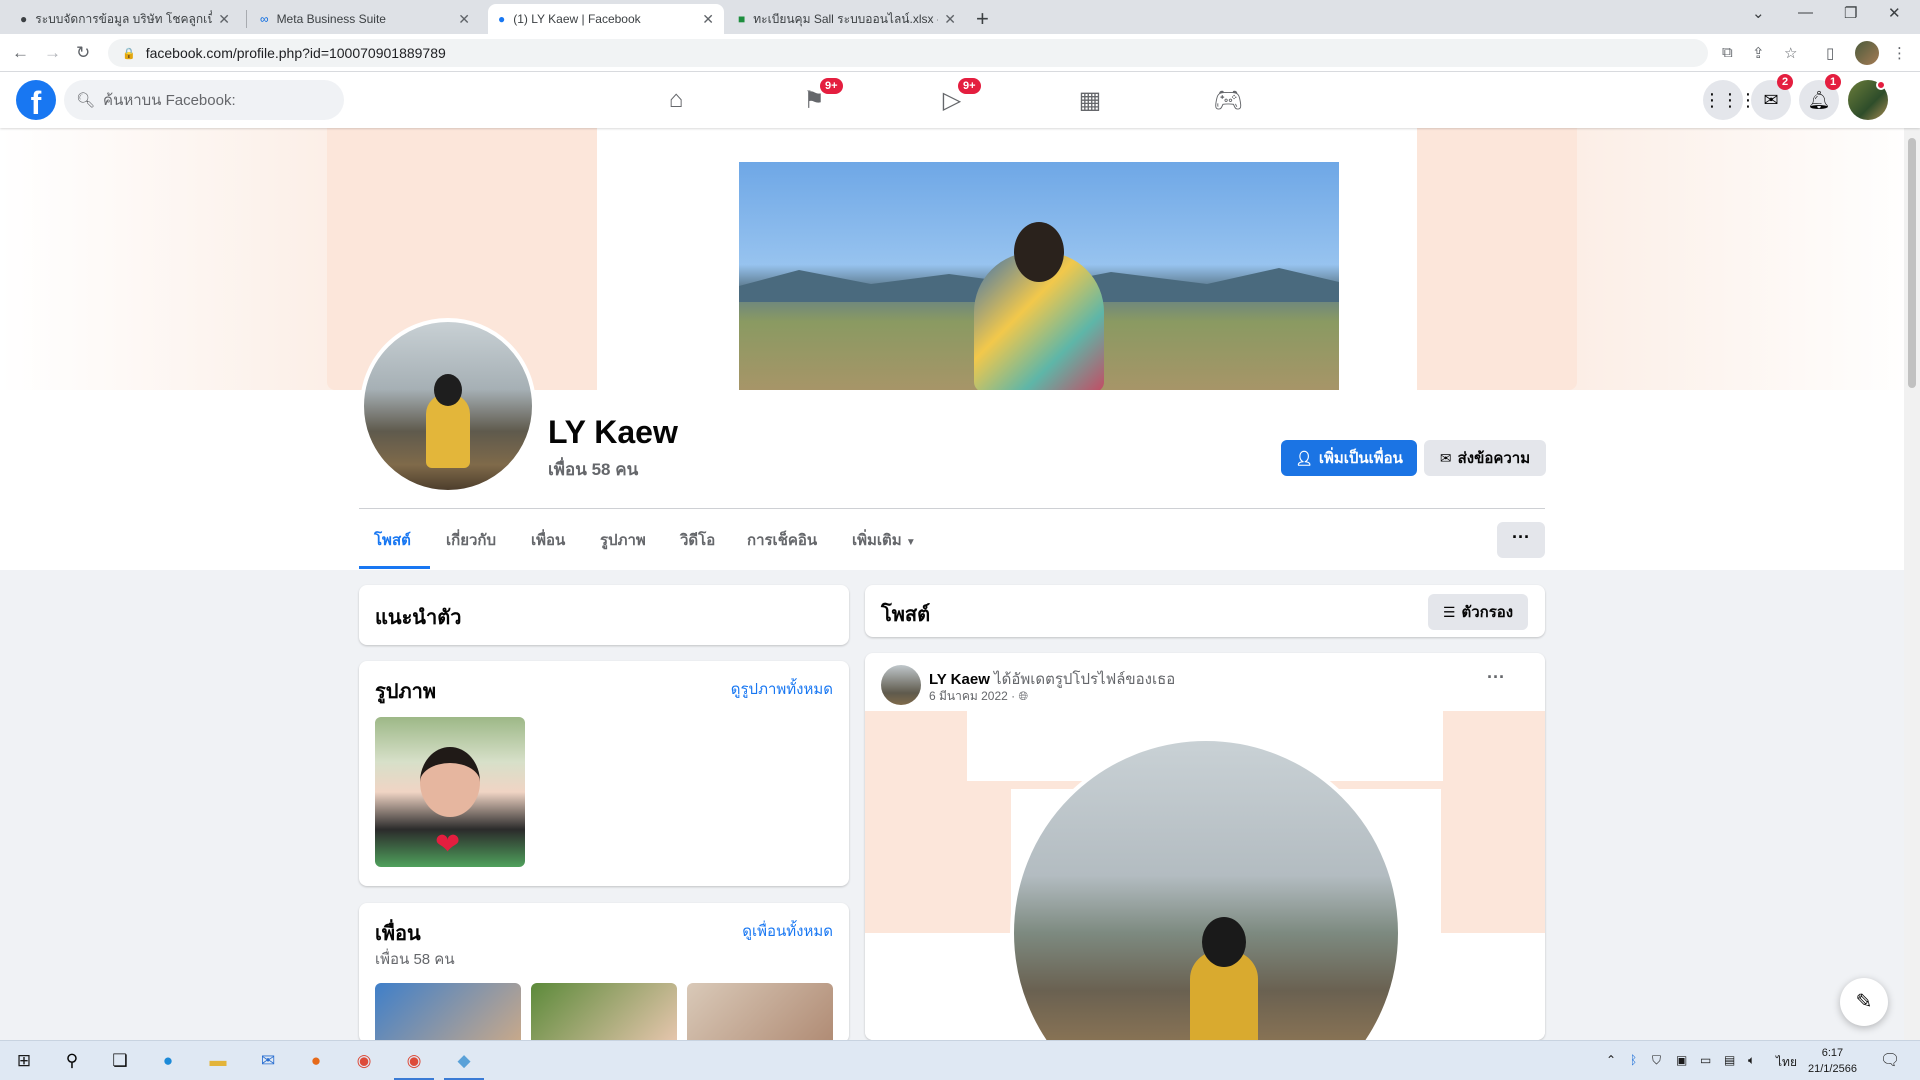 The height and width of the screenshot is (1080, 1920). I want to click on home-icon: ⌂, so click(676, 100).